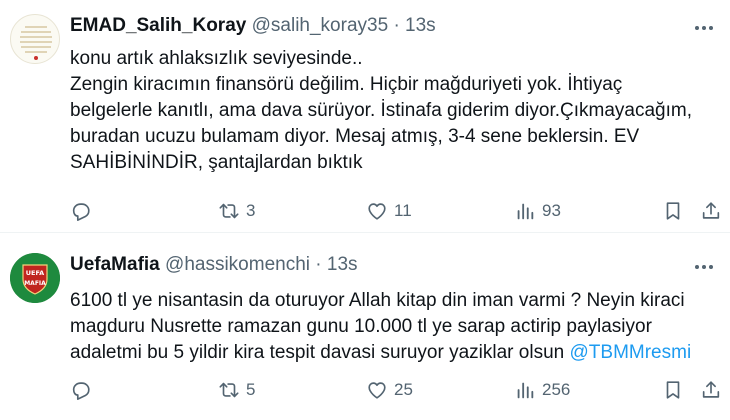 The image size is (730, 420). I want to click on like-button: 25, so click(389, 390).